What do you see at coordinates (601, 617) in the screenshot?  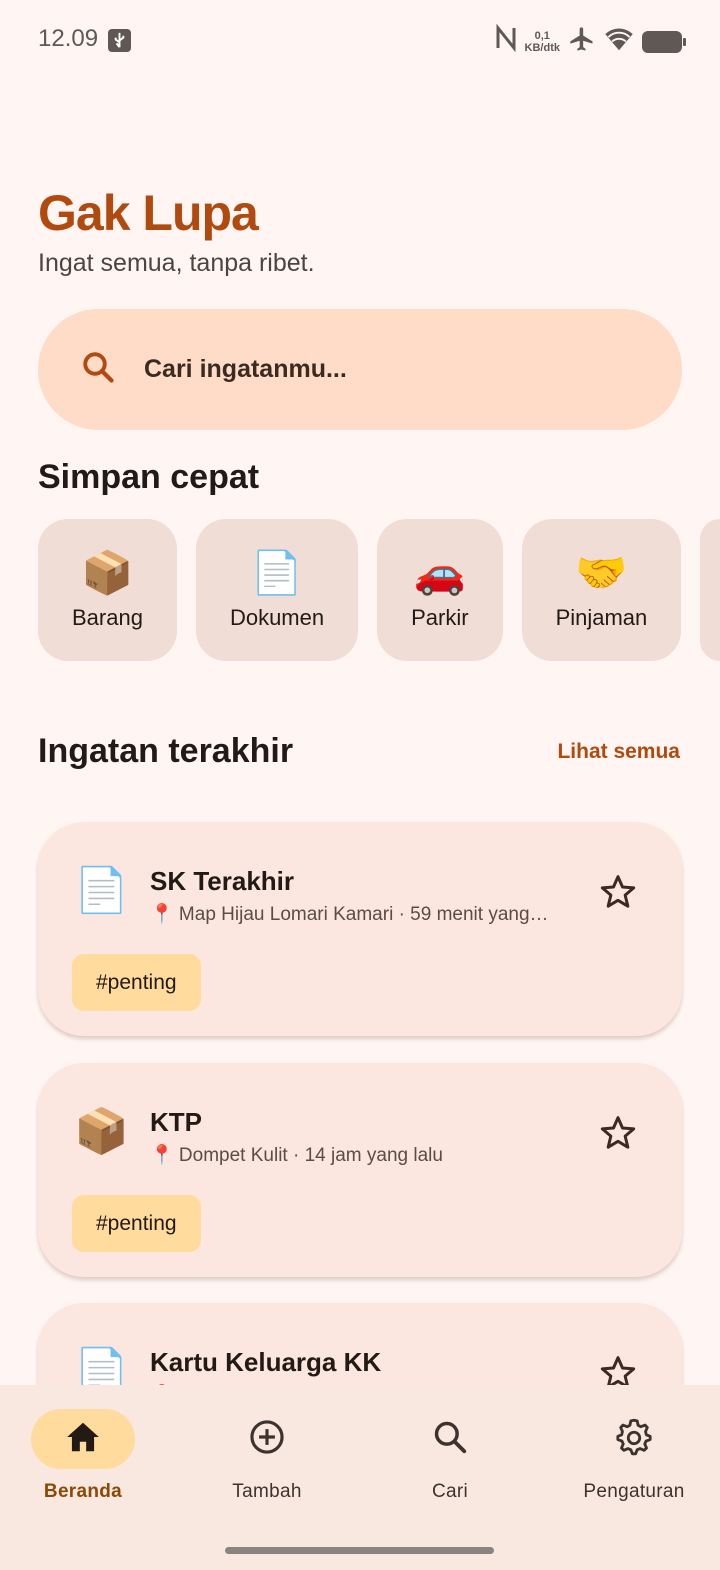 I see `quick-save-label: Pinjaman` at bounding box center [601, 617].